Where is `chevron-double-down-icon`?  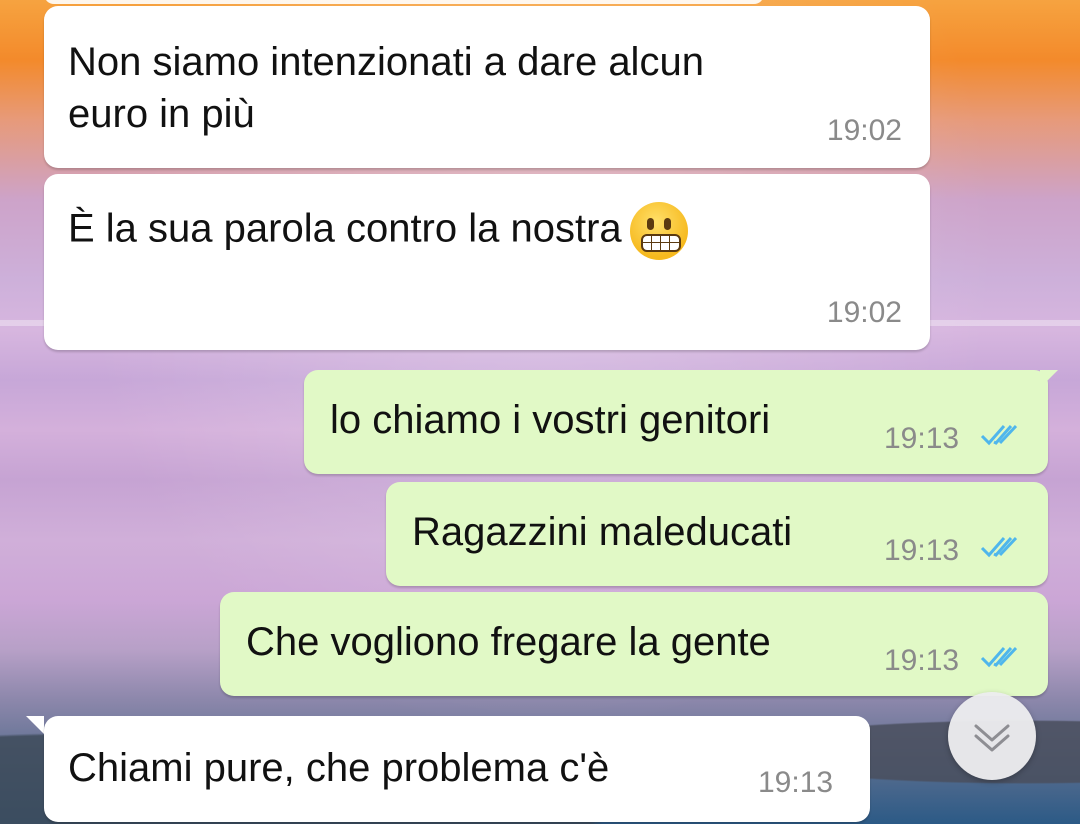 chevron-double-down-icon is located at coordinates (992, 738).